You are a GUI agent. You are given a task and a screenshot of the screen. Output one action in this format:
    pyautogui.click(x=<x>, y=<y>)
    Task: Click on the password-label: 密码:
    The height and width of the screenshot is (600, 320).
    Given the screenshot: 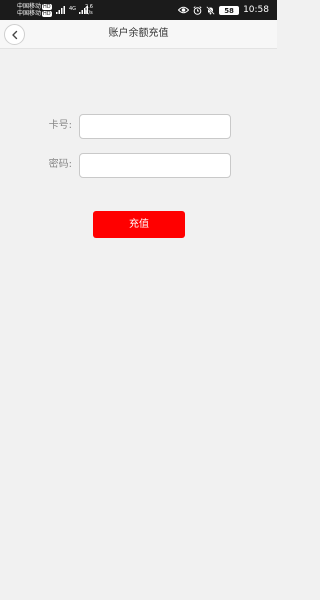 What is the action you would take?
    pyautogui.click(x=60, y=164)
    